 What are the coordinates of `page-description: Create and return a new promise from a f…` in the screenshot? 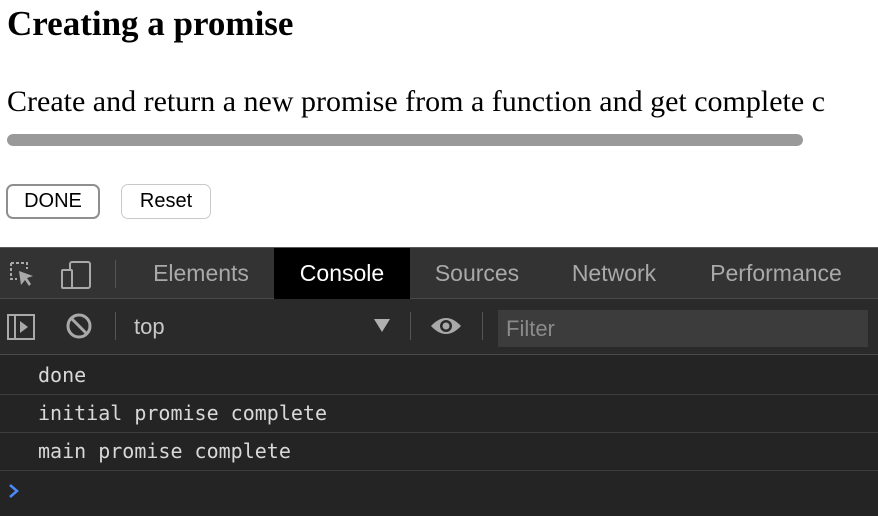 It's located at (416, 101).